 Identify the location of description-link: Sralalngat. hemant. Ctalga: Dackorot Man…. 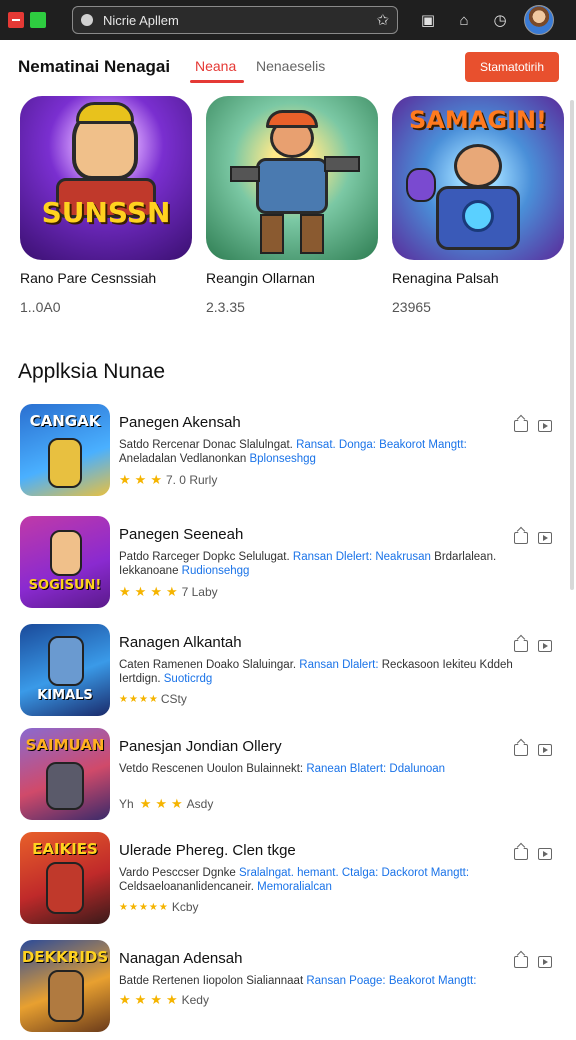
(354, 873).